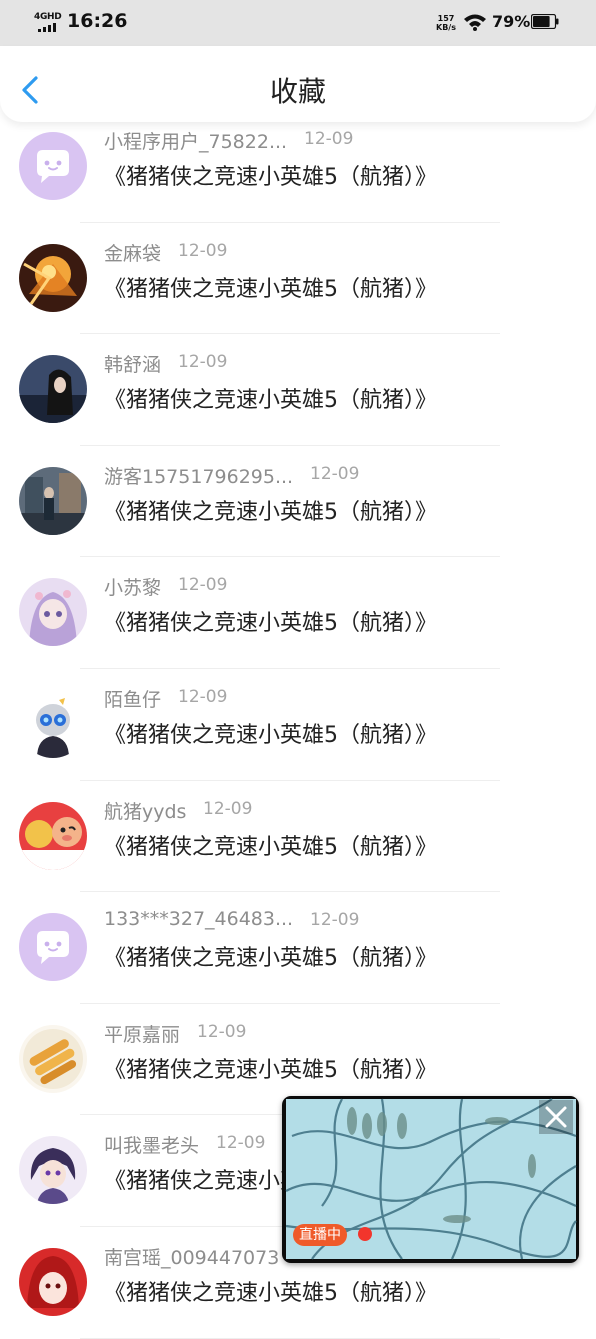 The height and width of the screenshot is (1339, 596). I want to click on favorite-item: 小程序用户_75822... 12-09 《猪猪侠之竞速小英雄5（航猪）》, so click(298, 167).